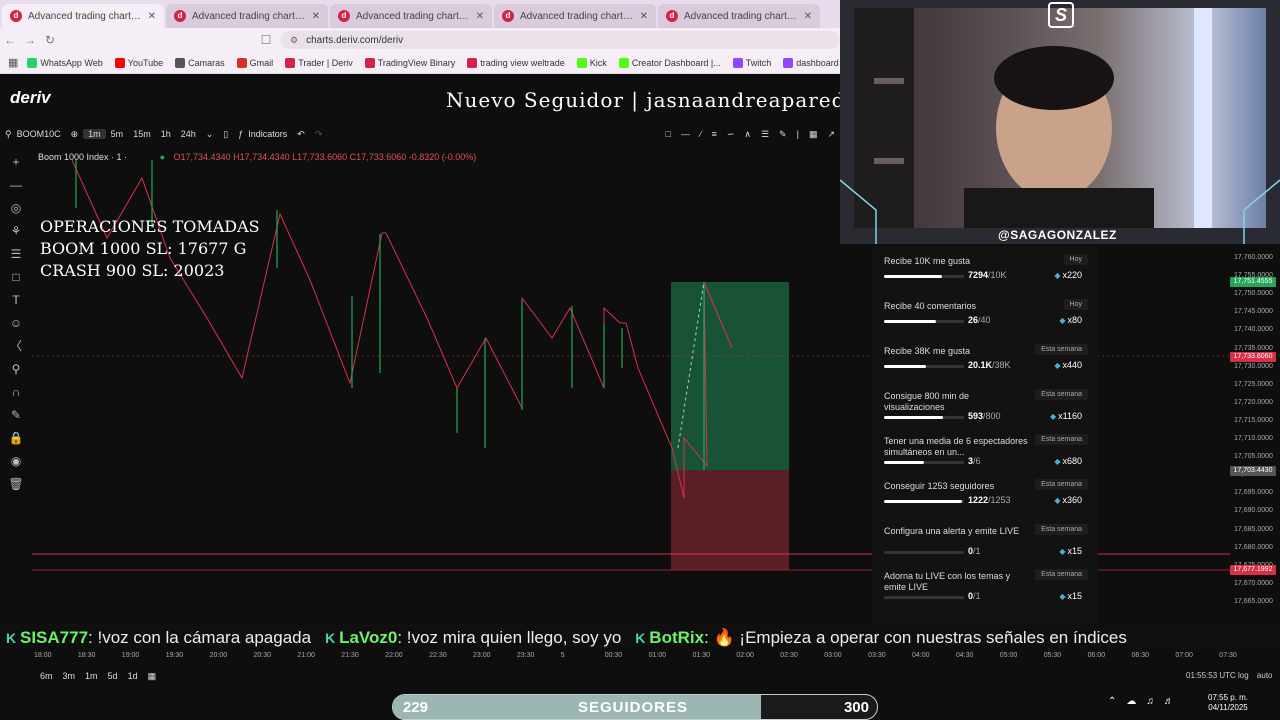 This screenshot has height=720, width=1280. Describe the element at coordinates (752, 62) in the screenshot. I see `bookmark-item: Twitch` at that location.